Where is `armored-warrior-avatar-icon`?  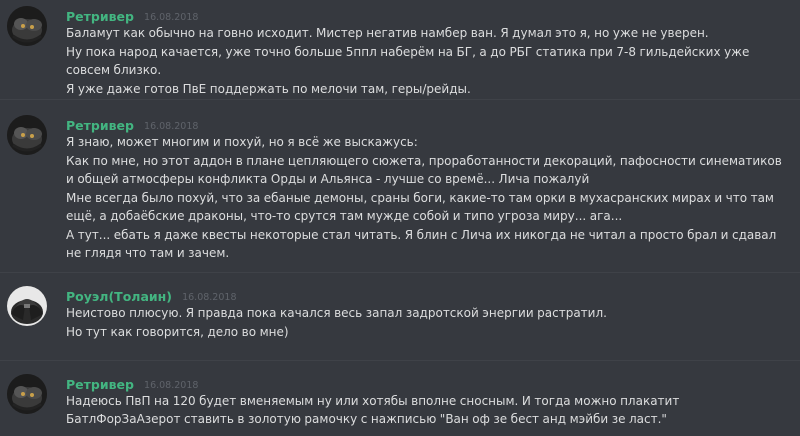 armored-warrior-avatar-icon is located at coordinates (27, 306).